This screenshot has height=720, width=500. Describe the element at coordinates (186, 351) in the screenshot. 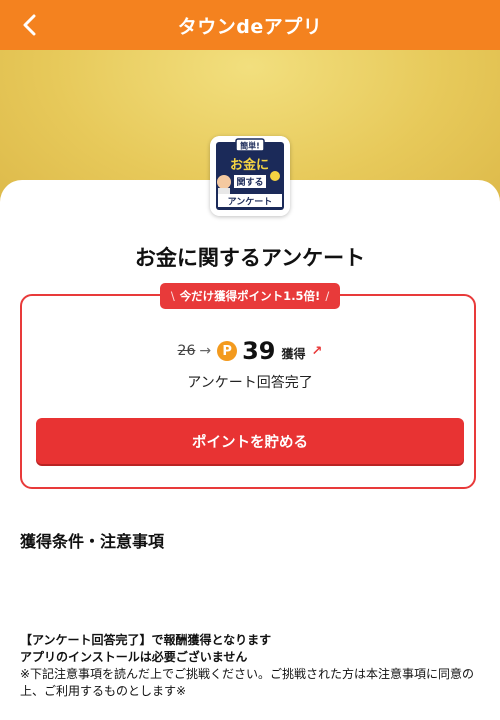

I see `old-points: 26` at that location.